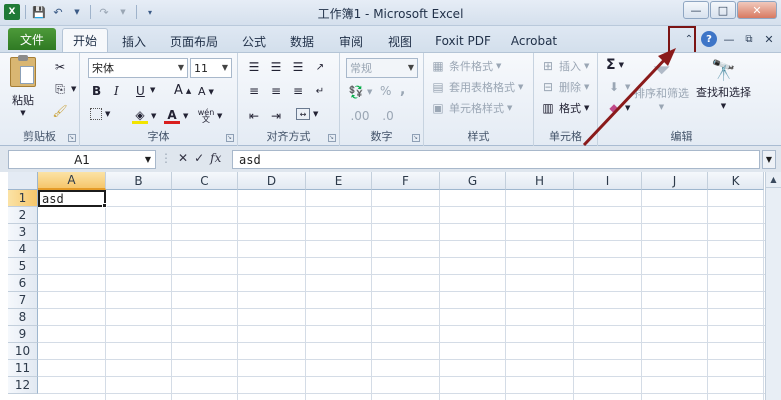  Describe the element at coordinates (564, 108) in the screenshot. I see `format-cells-button: ▥ 格式 ▼` at that location.